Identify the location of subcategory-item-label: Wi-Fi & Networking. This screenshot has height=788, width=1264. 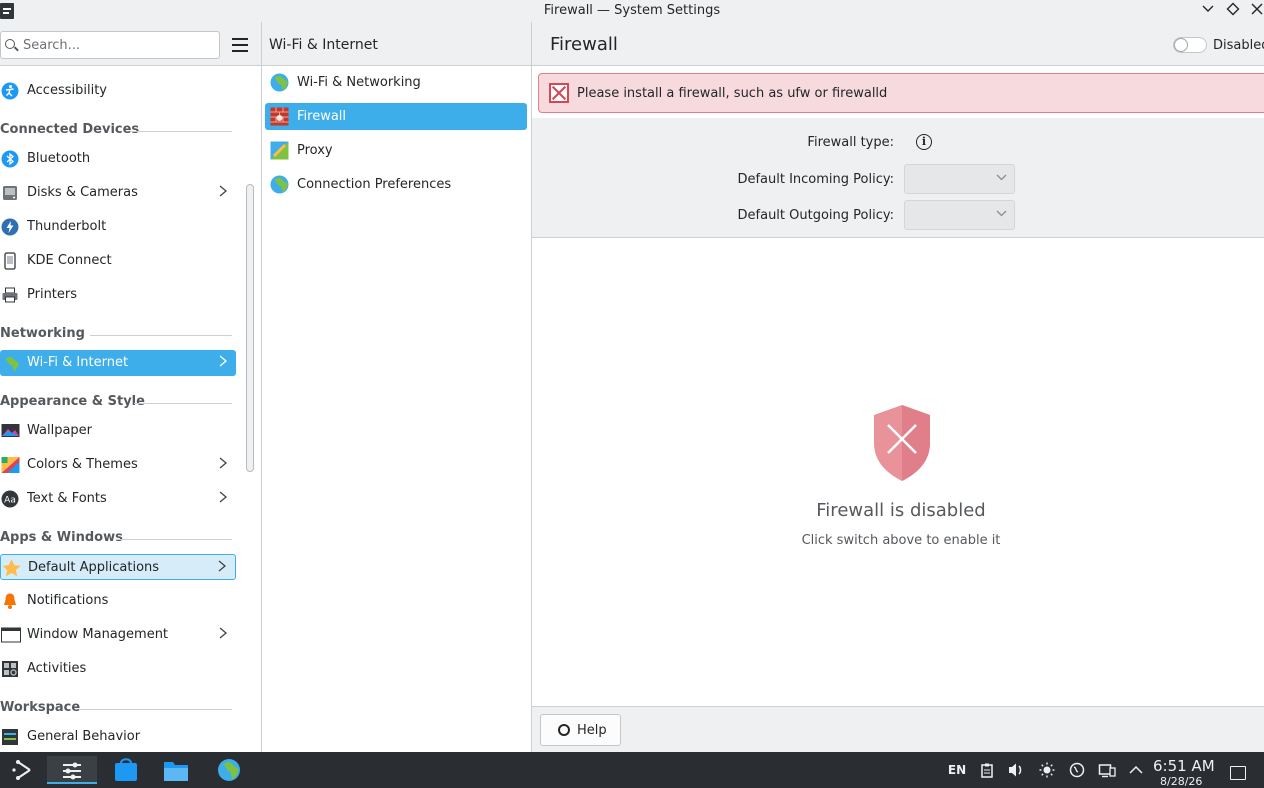
(359, 82).